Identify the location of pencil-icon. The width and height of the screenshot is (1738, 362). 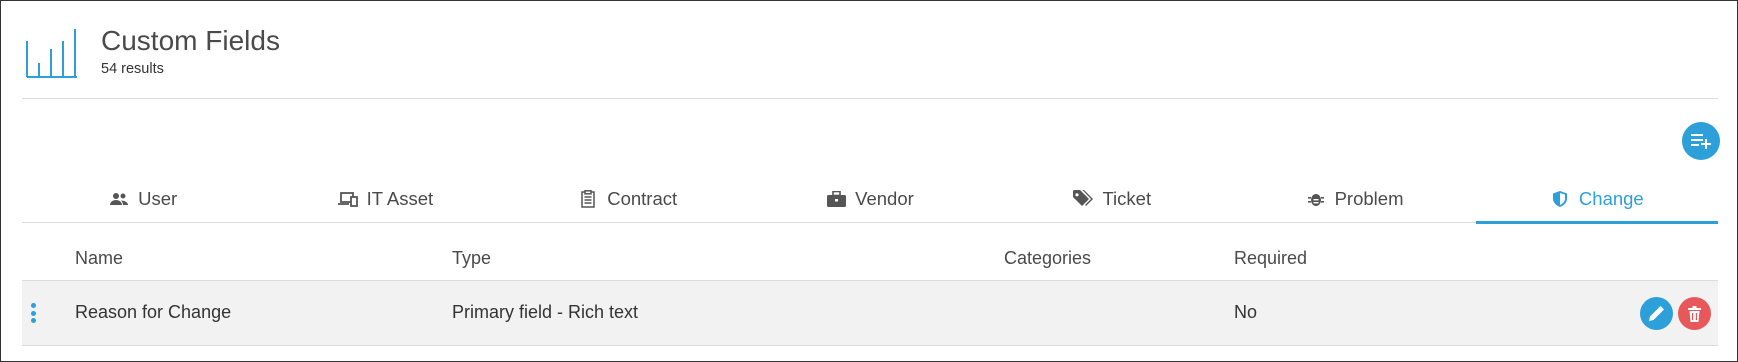
(1656, 313).